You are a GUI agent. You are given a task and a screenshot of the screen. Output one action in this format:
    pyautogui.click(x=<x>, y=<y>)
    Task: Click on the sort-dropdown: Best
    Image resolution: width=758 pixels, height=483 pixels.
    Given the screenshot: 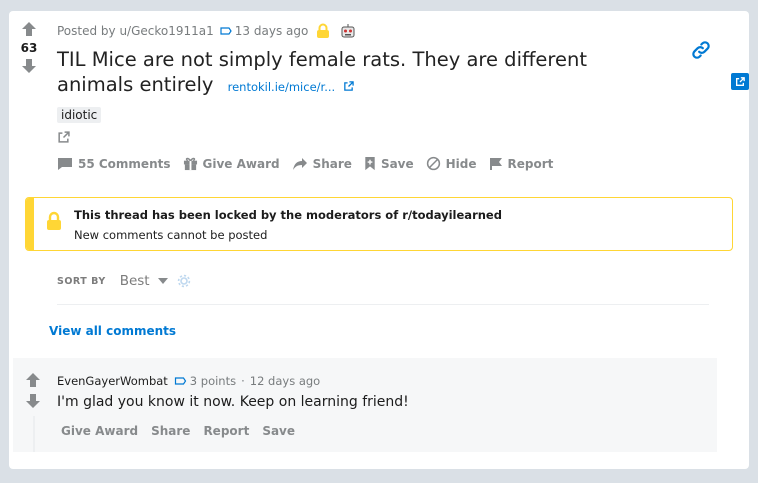 What is the action you would take?
    pyautogui.click(x=135, y=281)
    